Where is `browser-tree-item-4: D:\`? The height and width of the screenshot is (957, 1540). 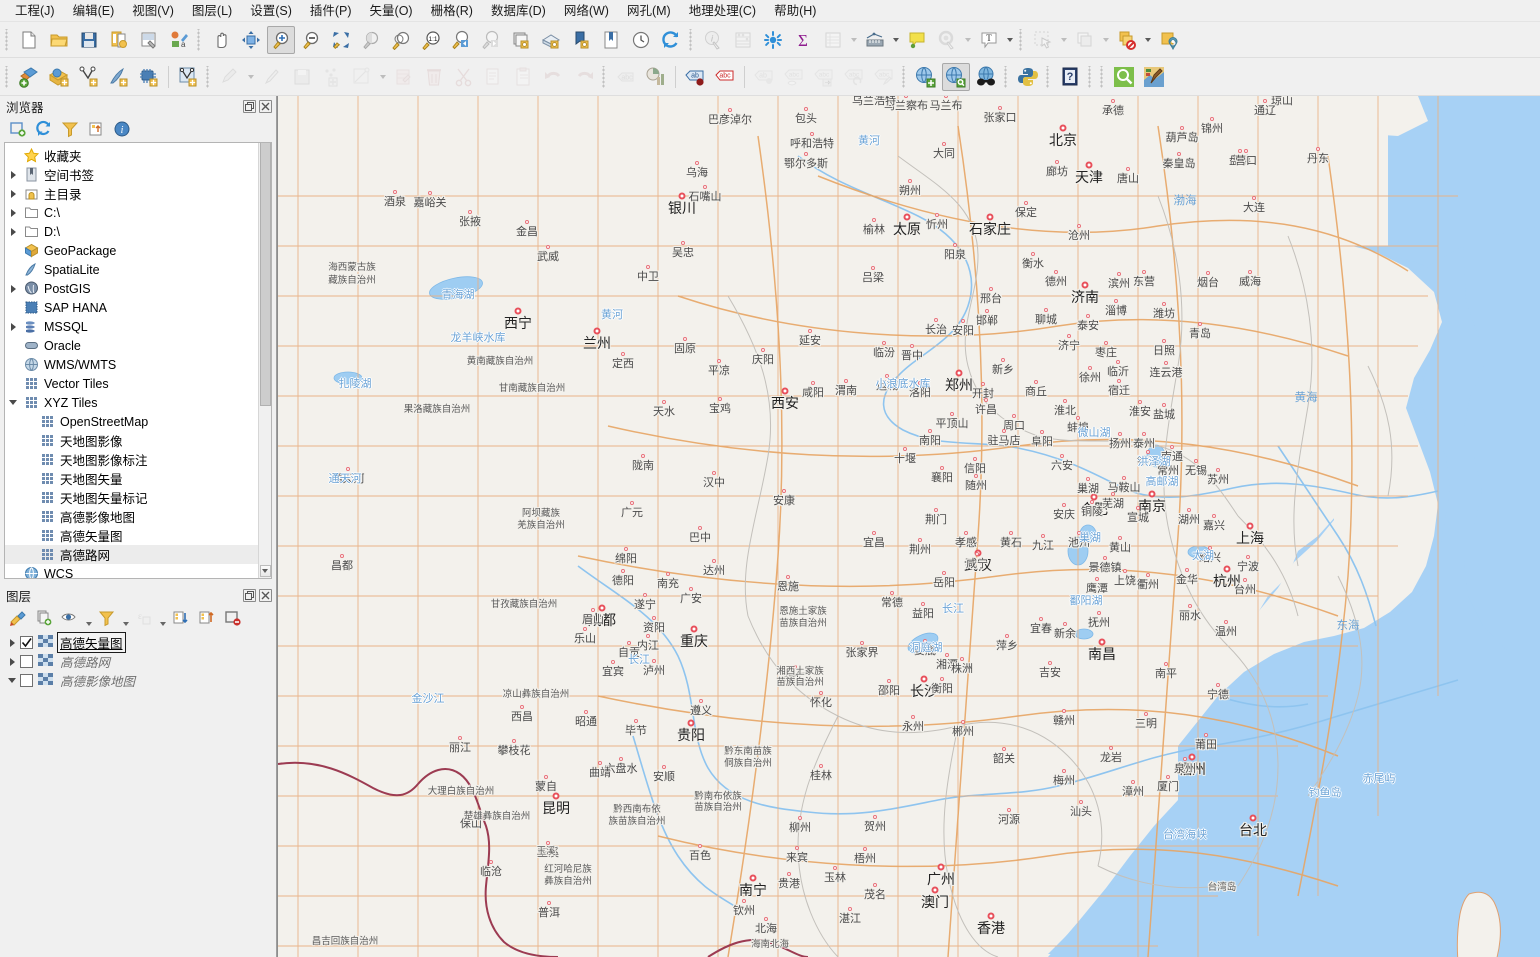 browser-tree-item-4: D:\ is located at coordinates (131, 231).